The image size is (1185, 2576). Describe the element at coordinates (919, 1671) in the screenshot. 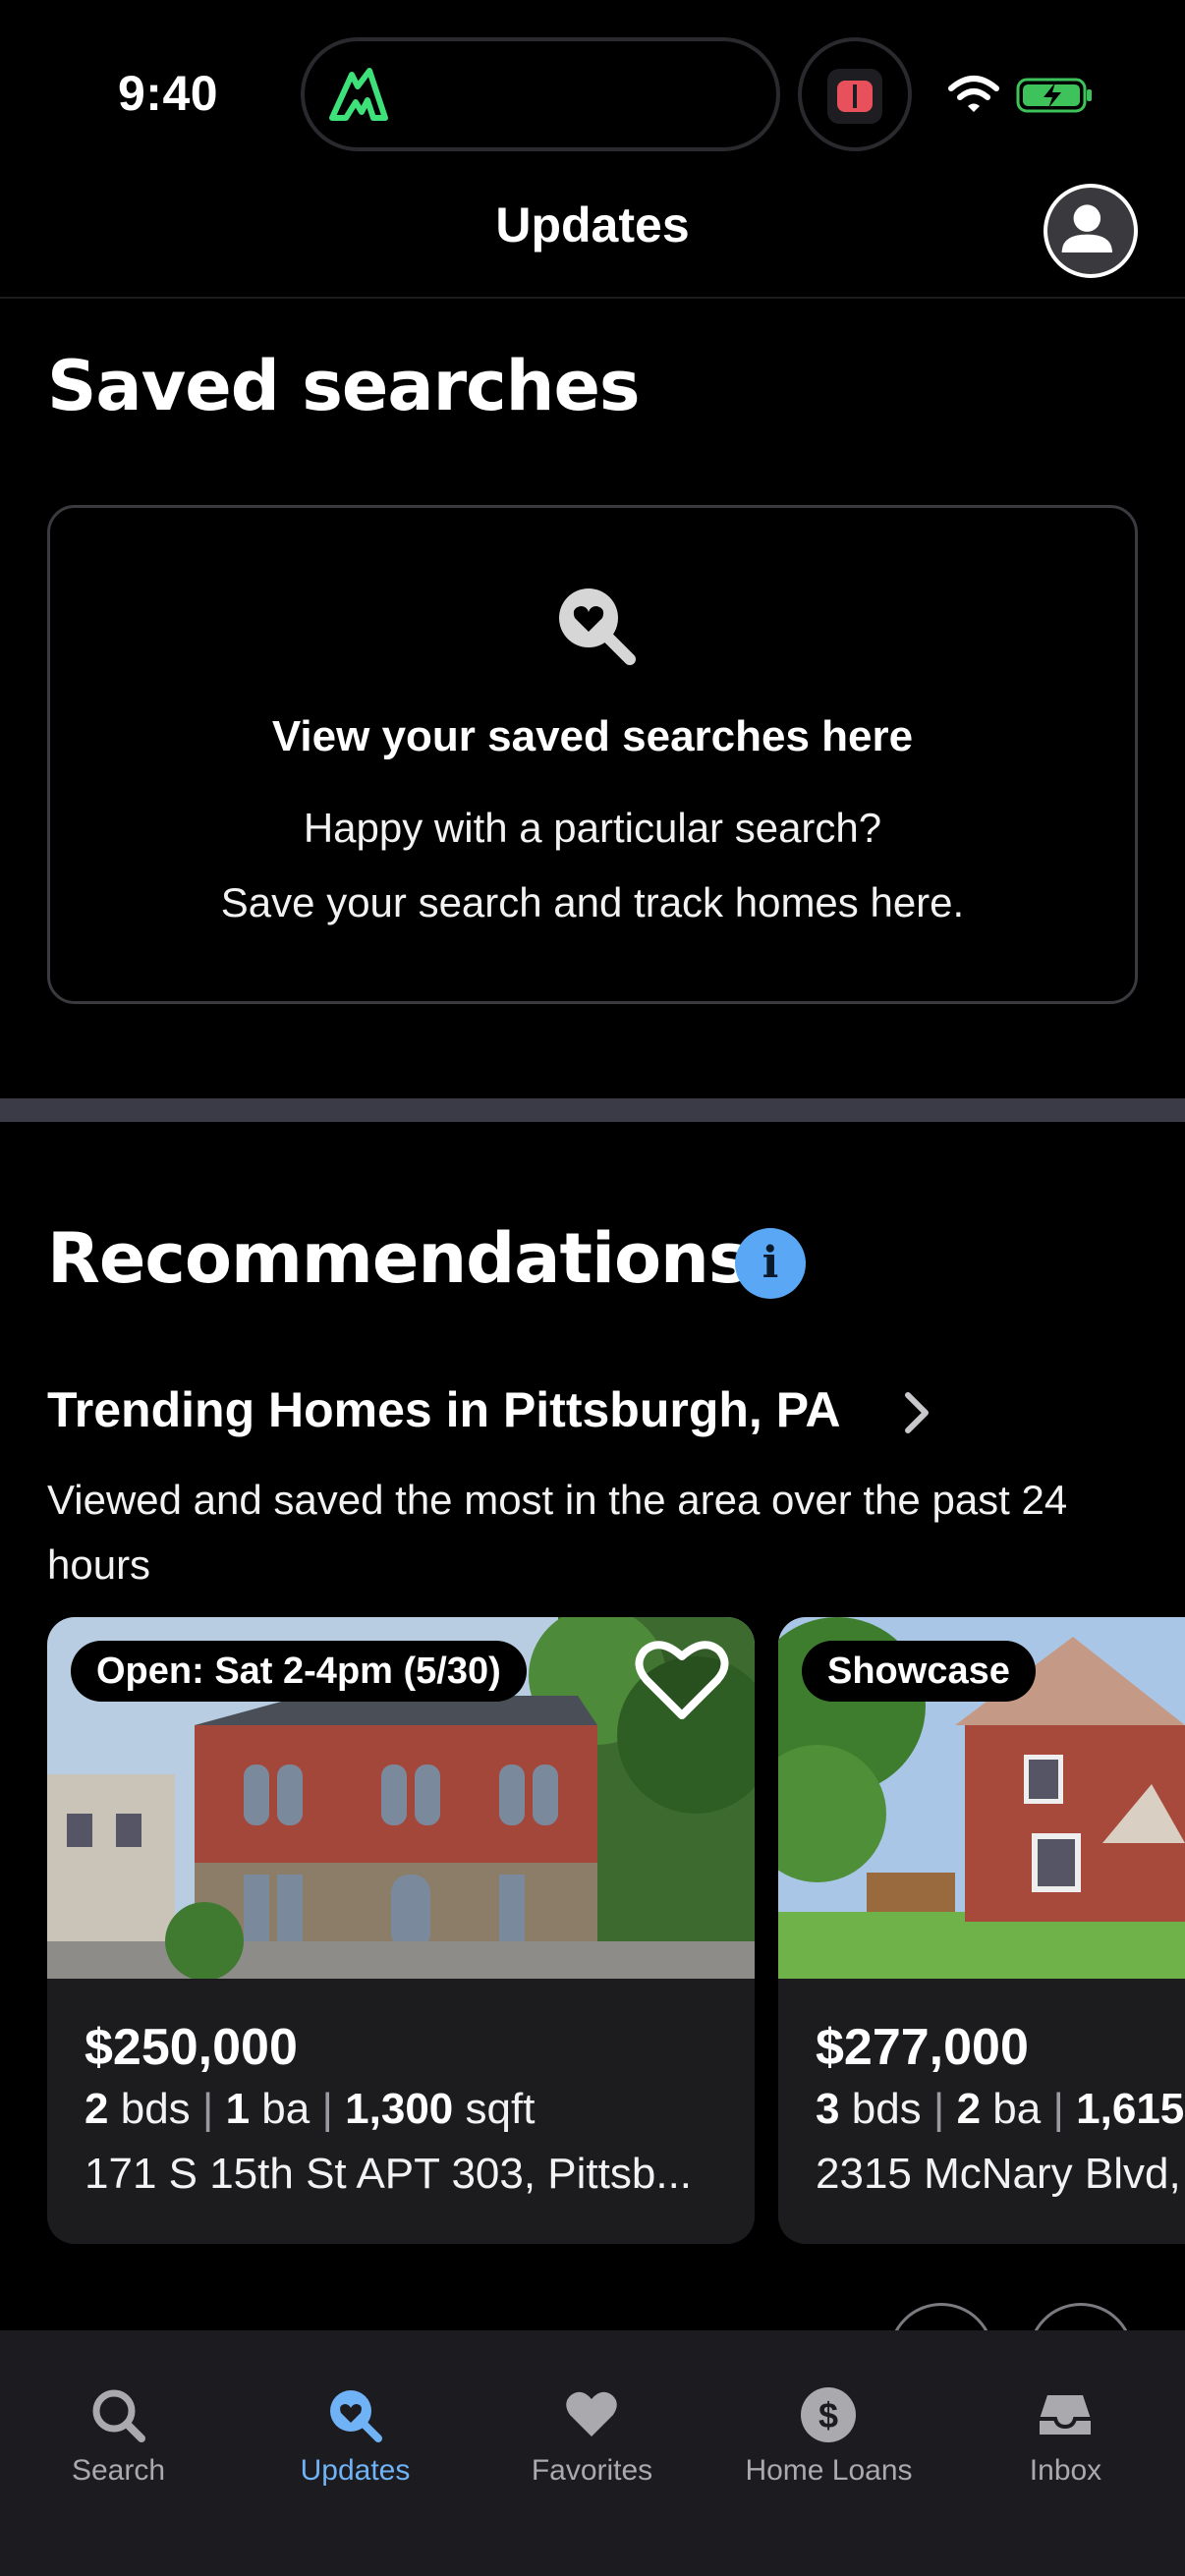

I see `showcase-badge: Showcase` at that location.